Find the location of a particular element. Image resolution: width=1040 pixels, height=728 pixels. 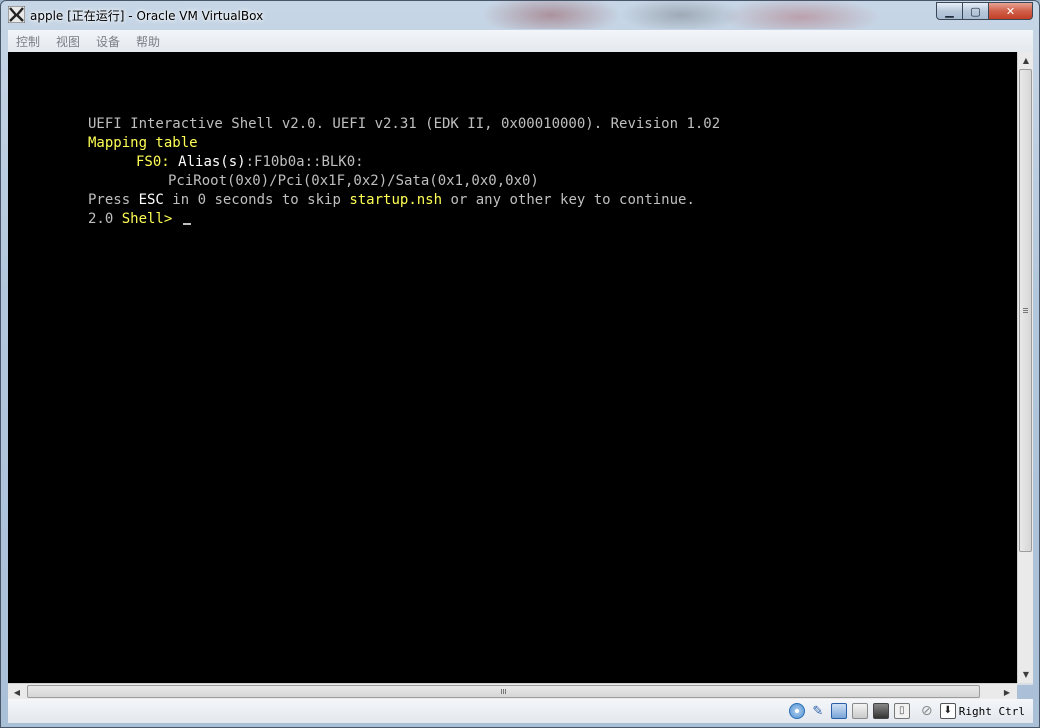

video-capture-icon: ▯ is located at coordinates (901, 711).